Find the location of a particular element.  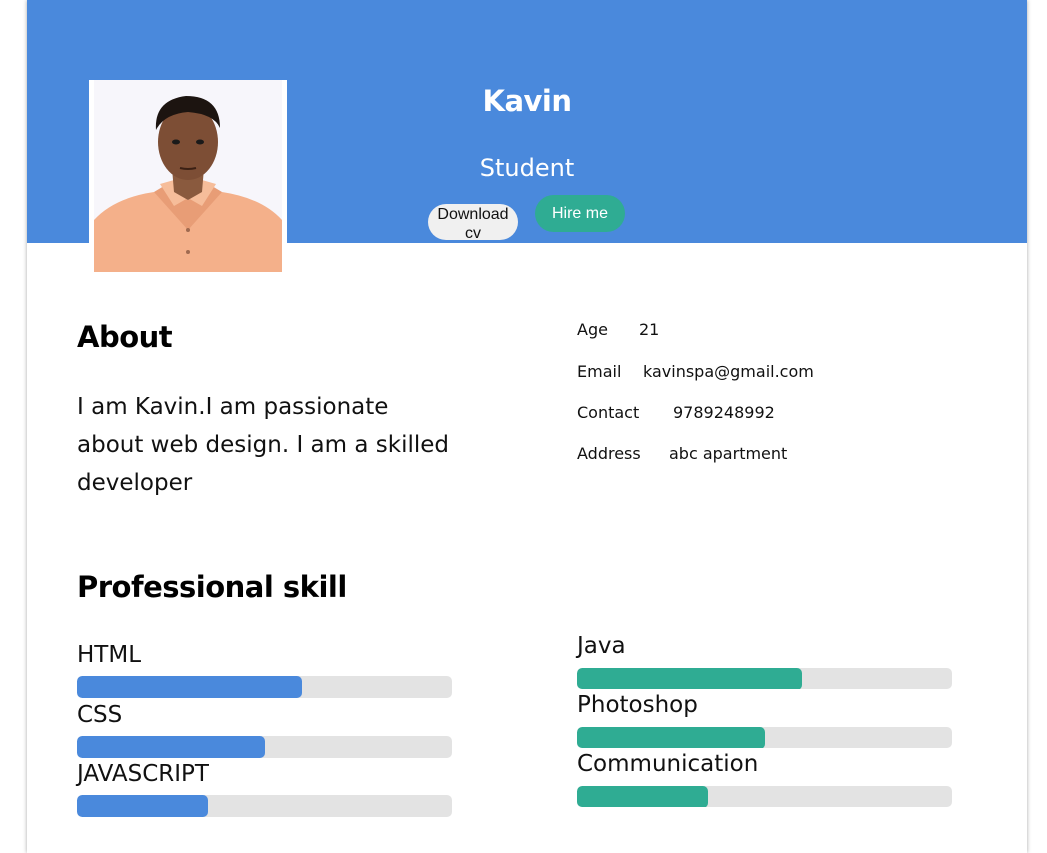

skill-bar-communication is located at coordinates (764, 796).